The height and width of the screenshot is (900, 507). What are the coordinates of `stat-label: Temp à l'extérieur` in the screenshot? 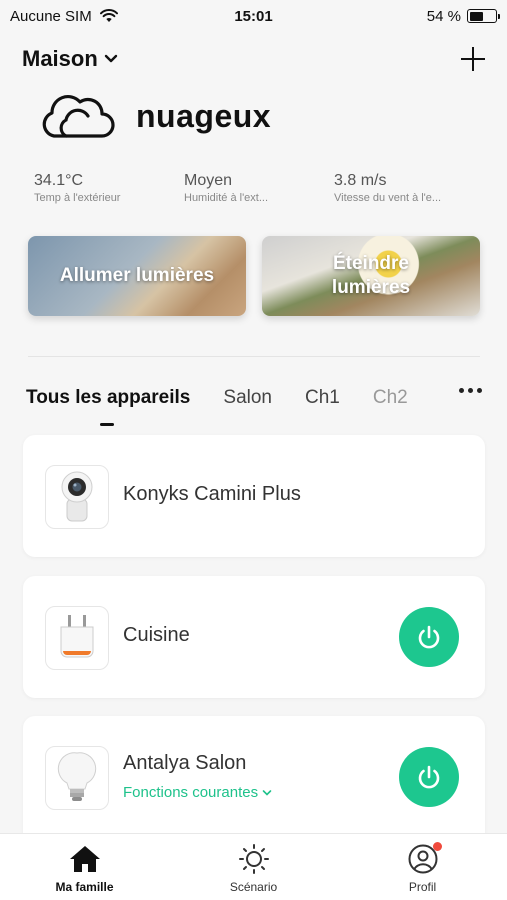 It's located at (77, 198).